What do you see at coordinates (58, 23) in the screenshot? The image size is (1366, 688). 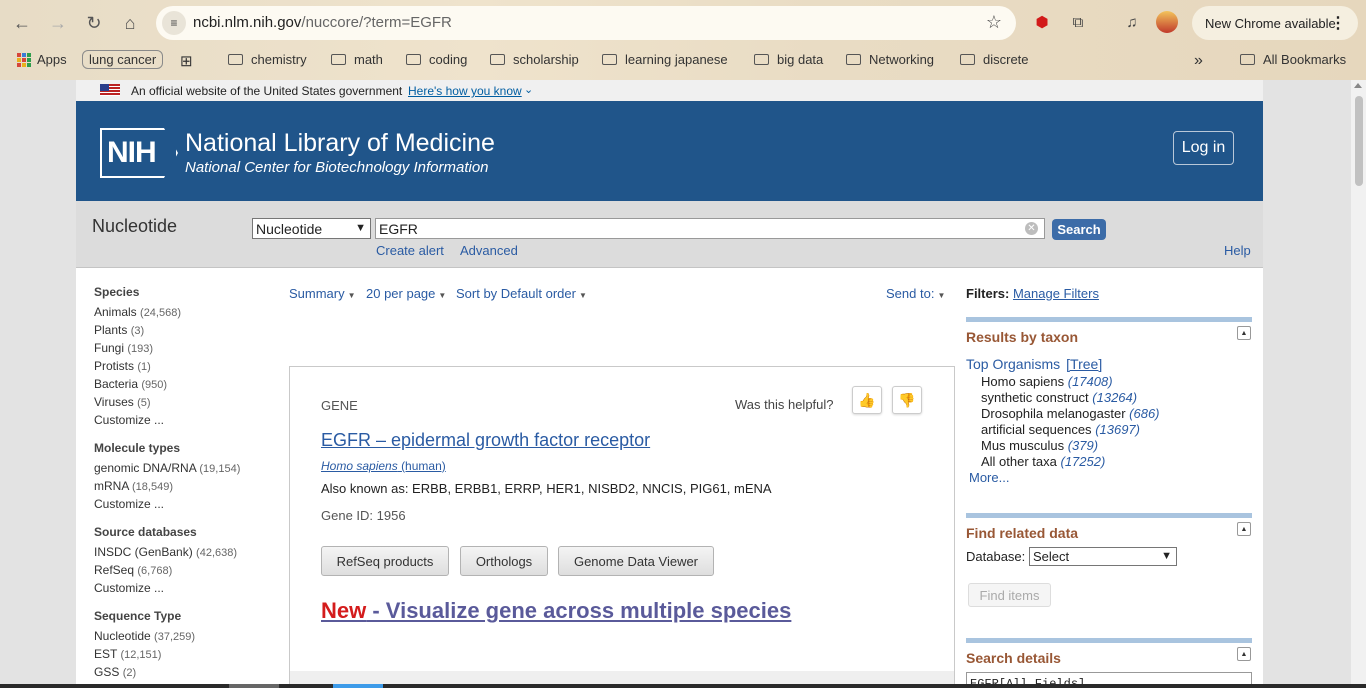 I see `forward-icon: →` at bounding box center [58, 23].